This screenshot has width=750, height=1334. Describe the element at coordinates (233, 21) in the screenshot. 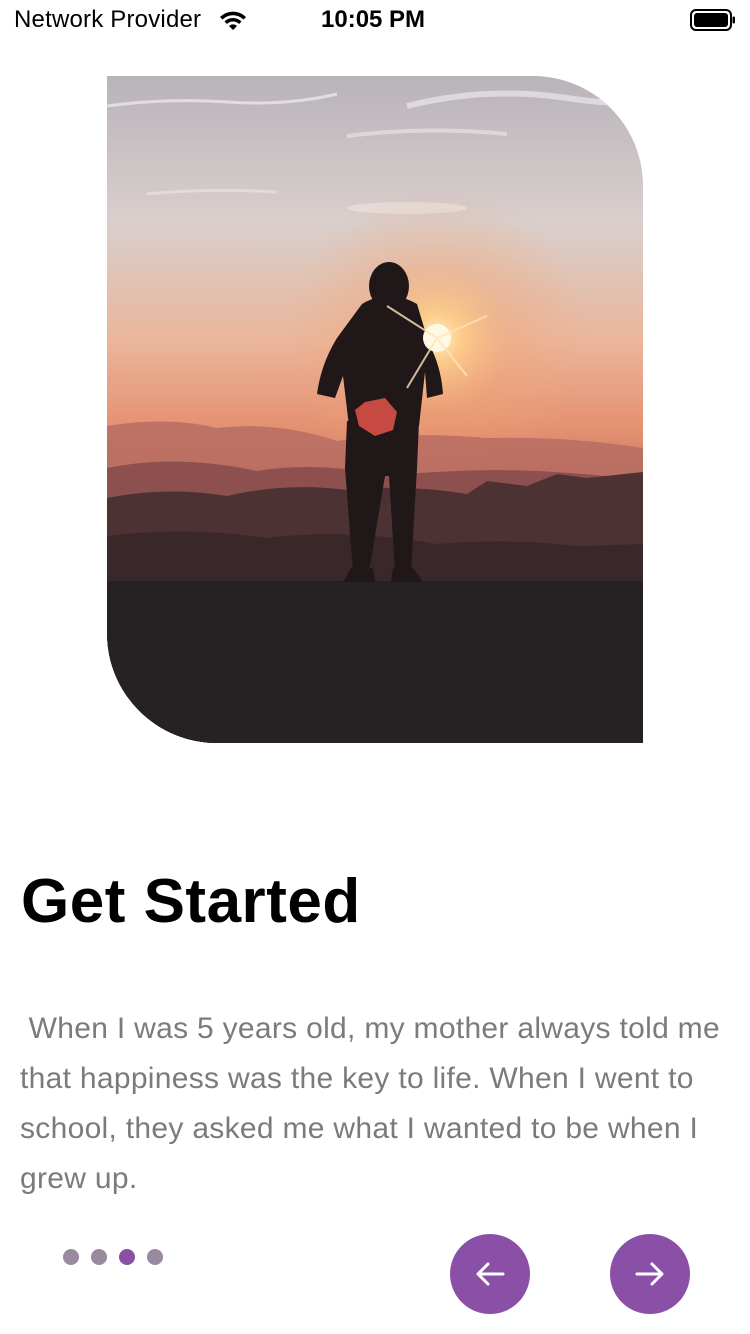

I see `wifi-icon` at that location.